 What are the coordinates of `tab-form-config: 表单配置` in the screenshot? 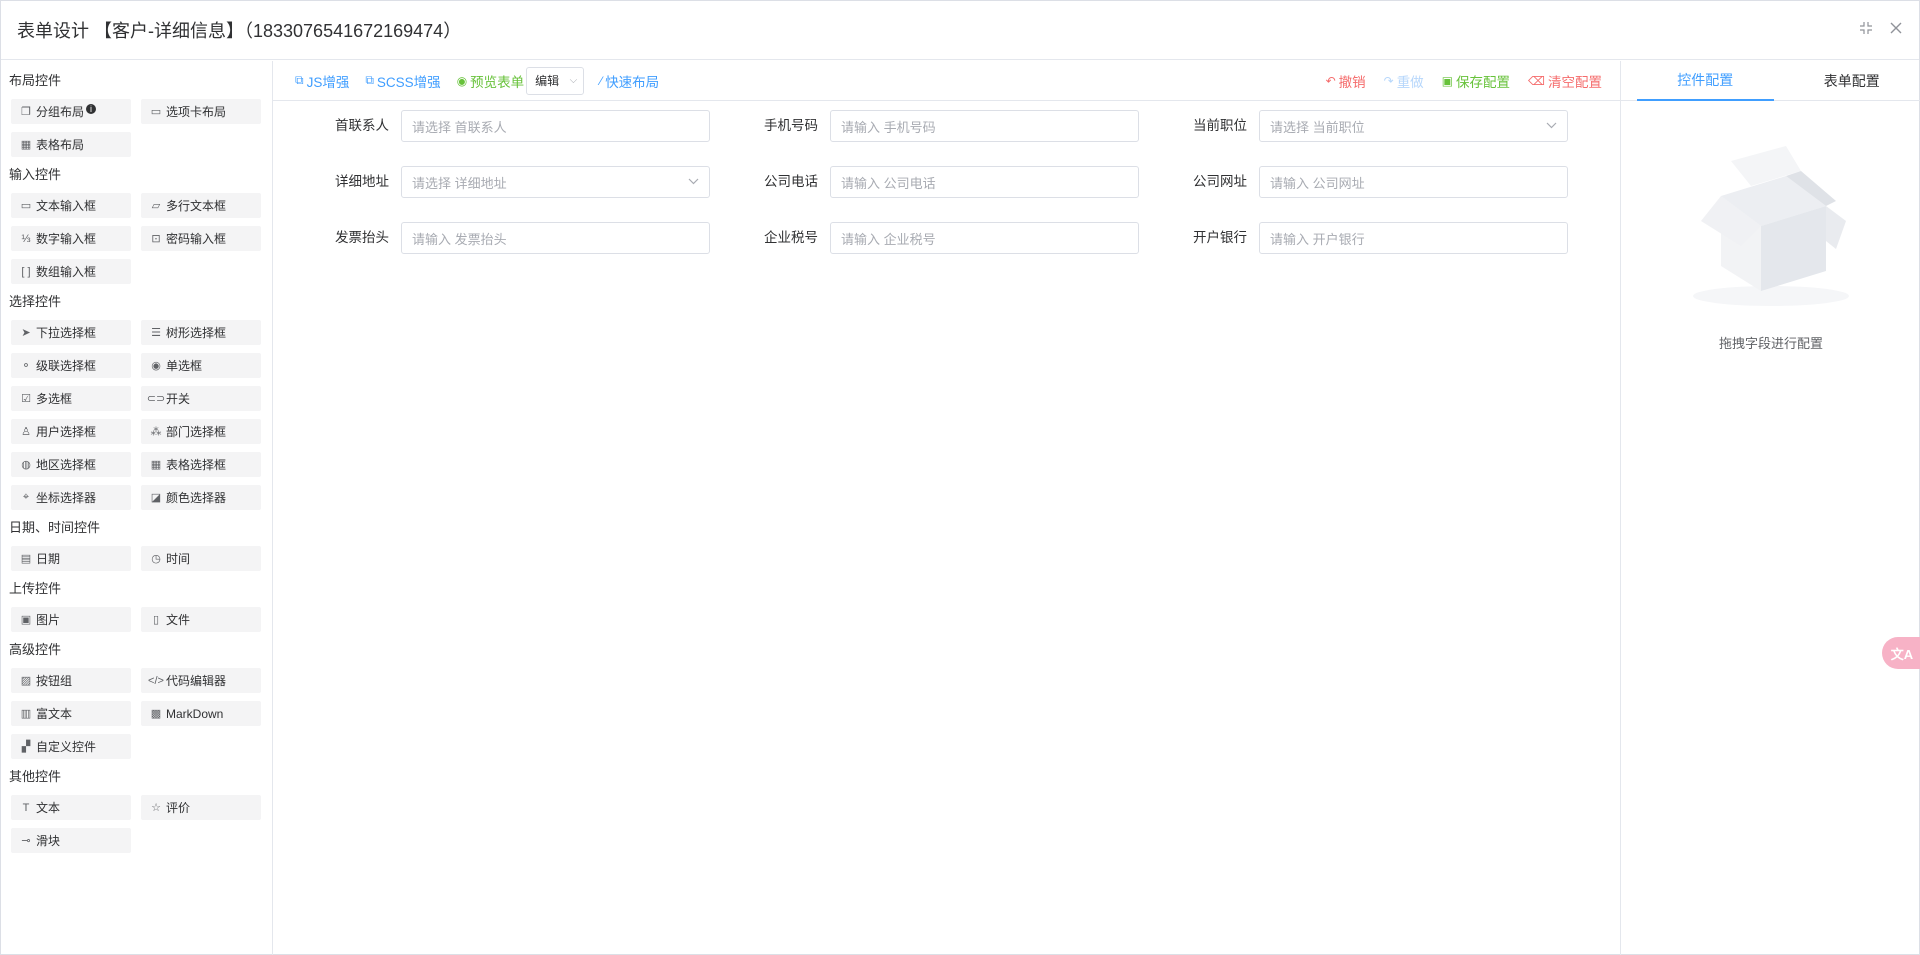 It's located at (1852, 81).